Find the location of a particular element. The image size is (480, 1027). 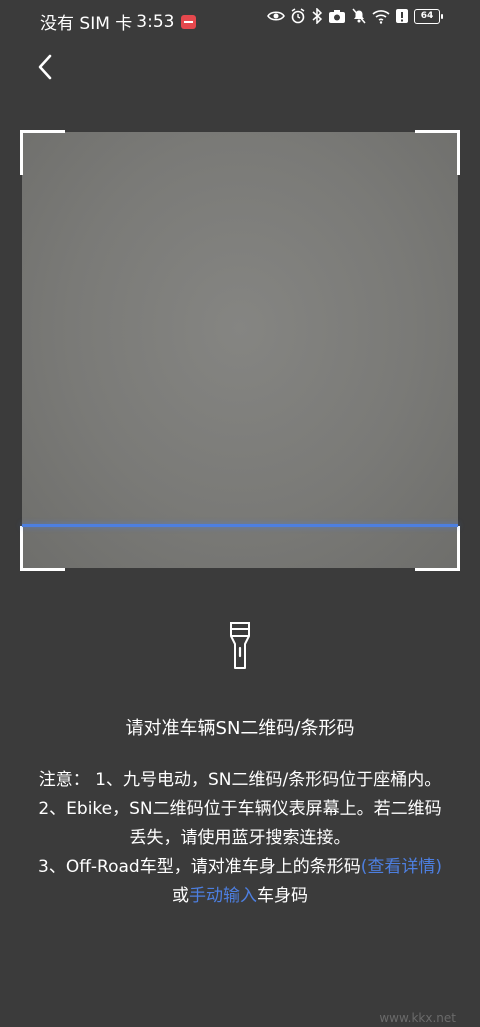

chevron-left-icon is located at coordinates (45, 67).